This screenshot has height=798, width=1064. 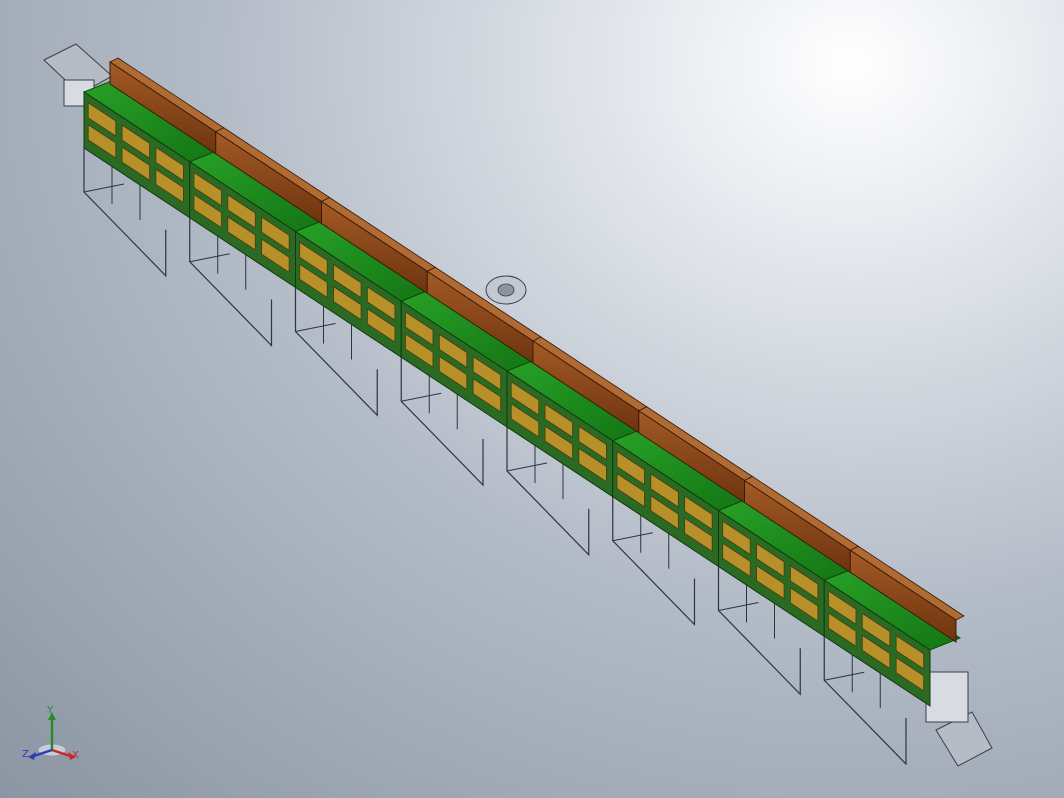 I want to click on axis-x-label: X, so click(x=75, y=755).